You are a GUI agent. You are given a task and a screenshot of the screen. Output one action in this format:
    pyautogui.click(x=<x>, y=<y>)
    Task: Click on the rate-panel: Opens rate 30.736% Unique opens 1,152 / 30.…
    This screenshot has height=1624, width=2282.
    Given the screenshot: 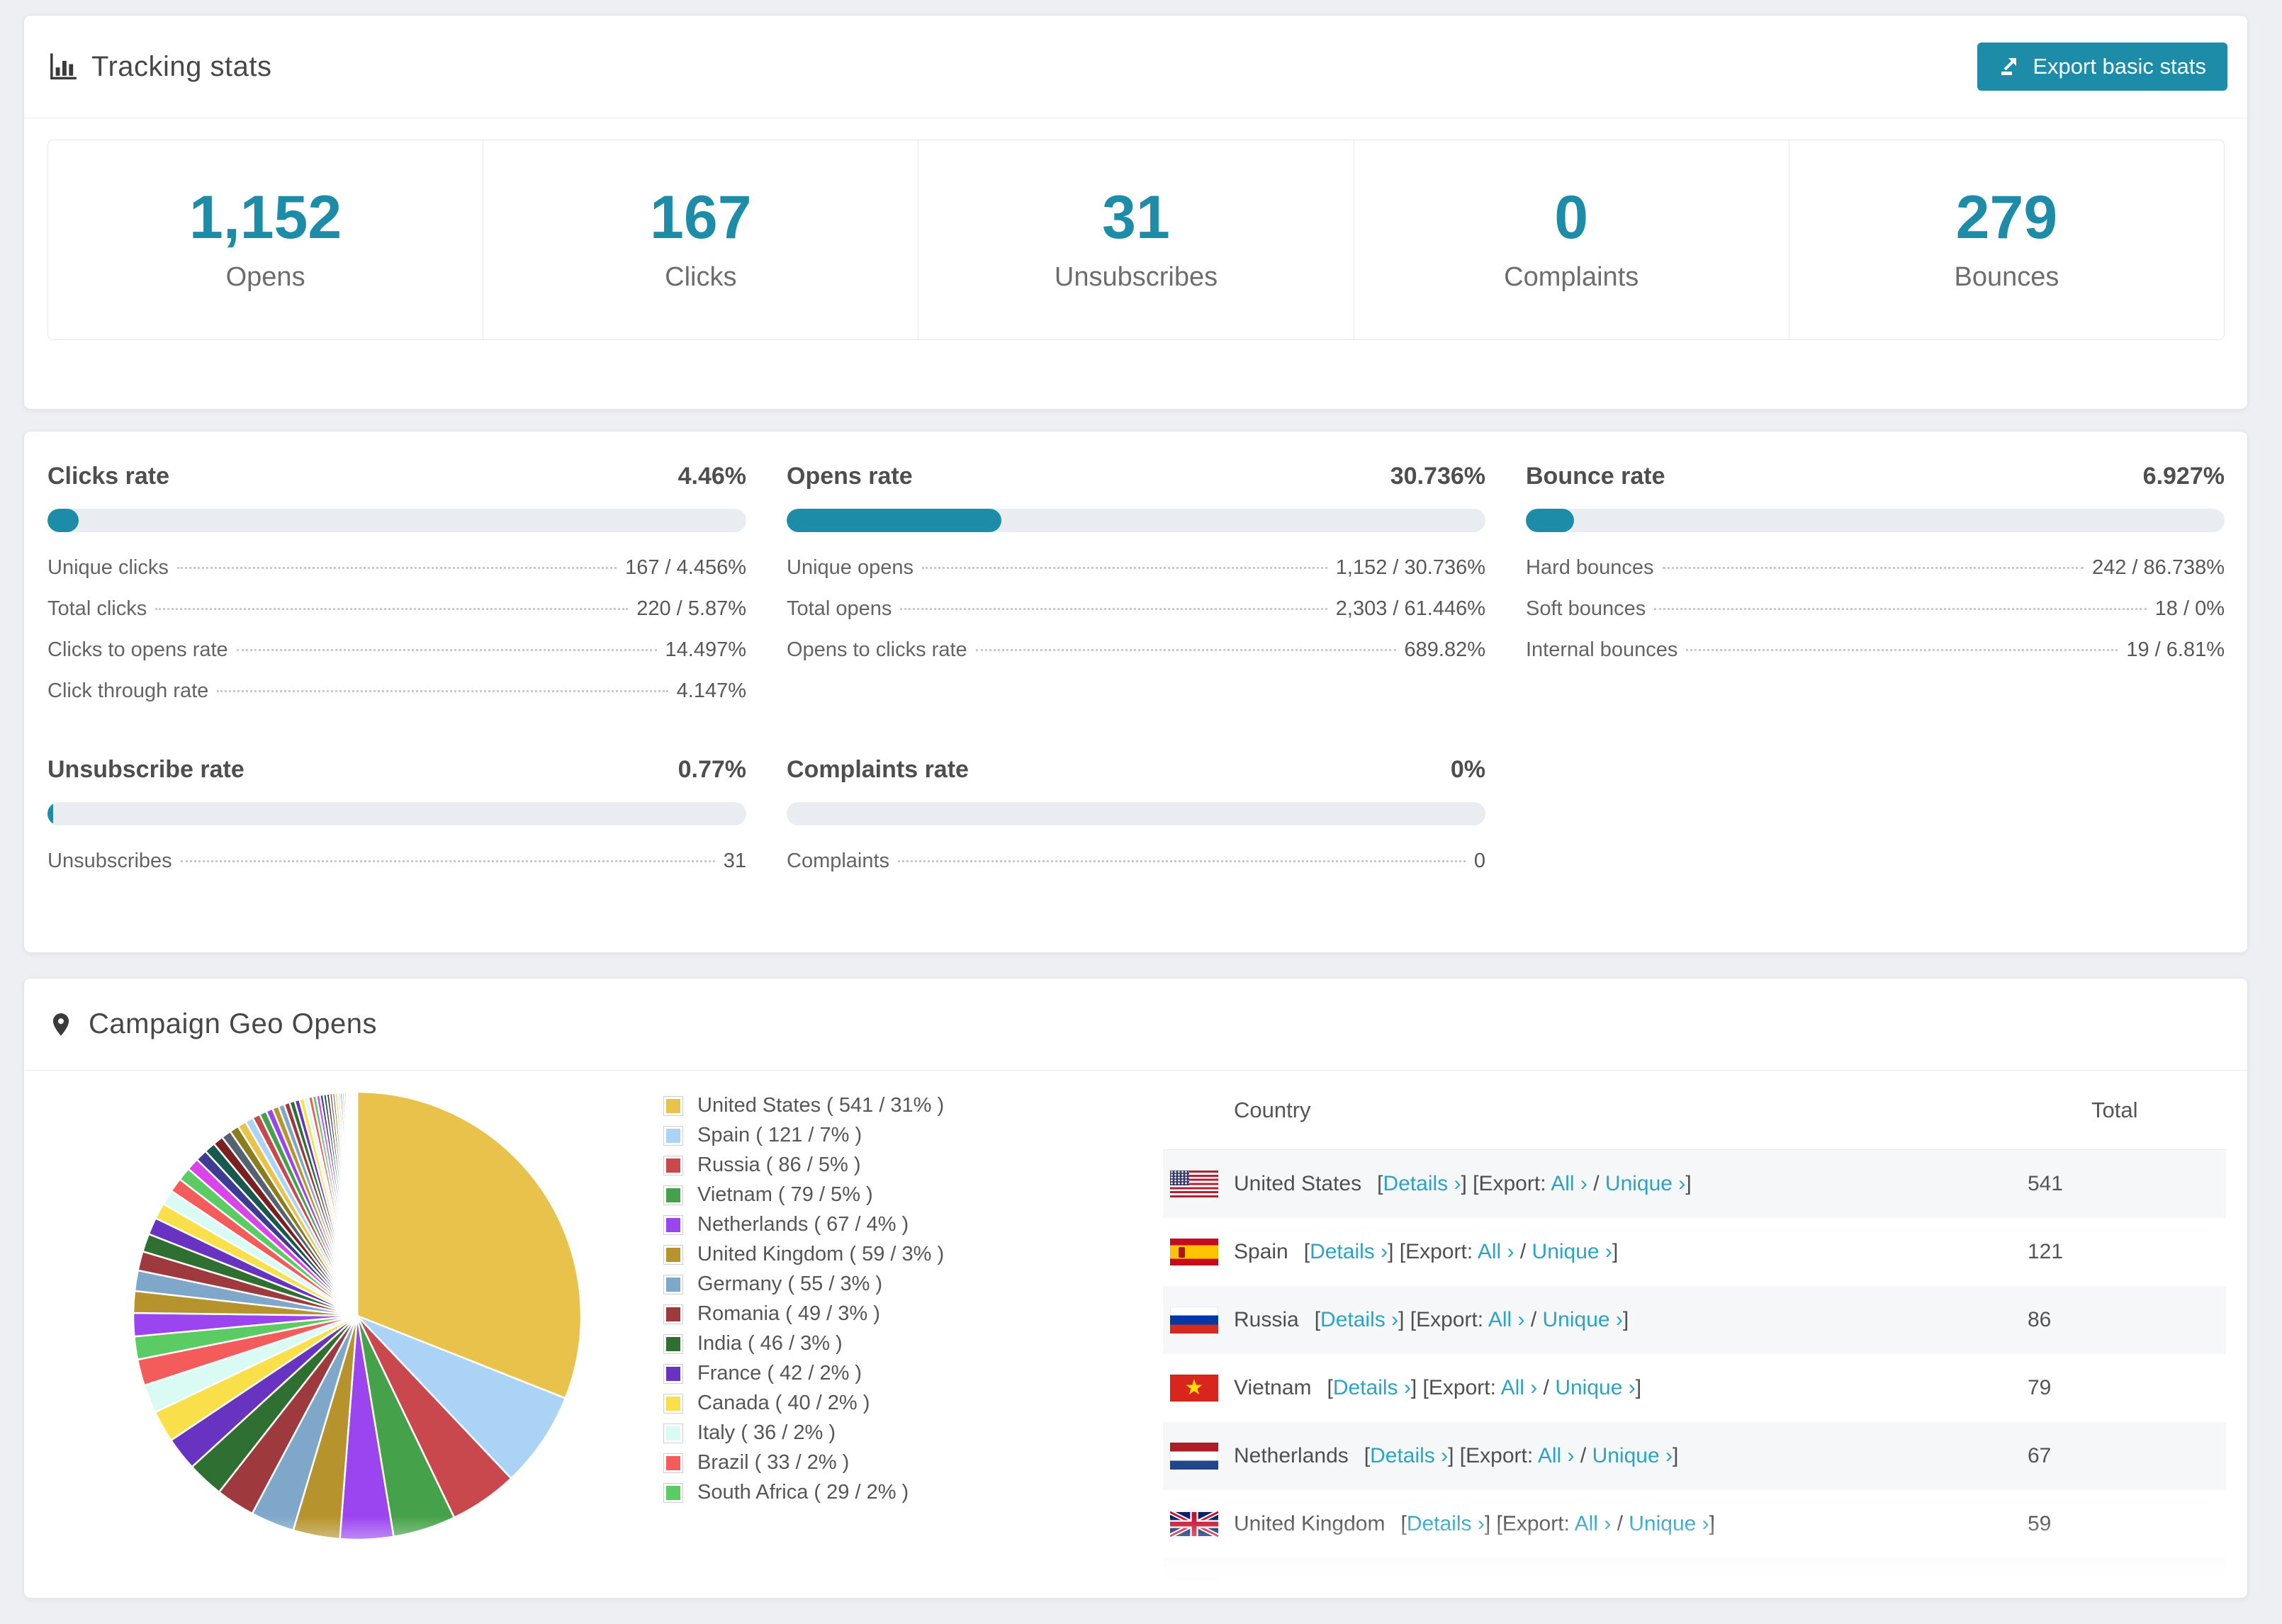 What is the action you would take?
    pyautogui.click(x=1136, y=592)
    